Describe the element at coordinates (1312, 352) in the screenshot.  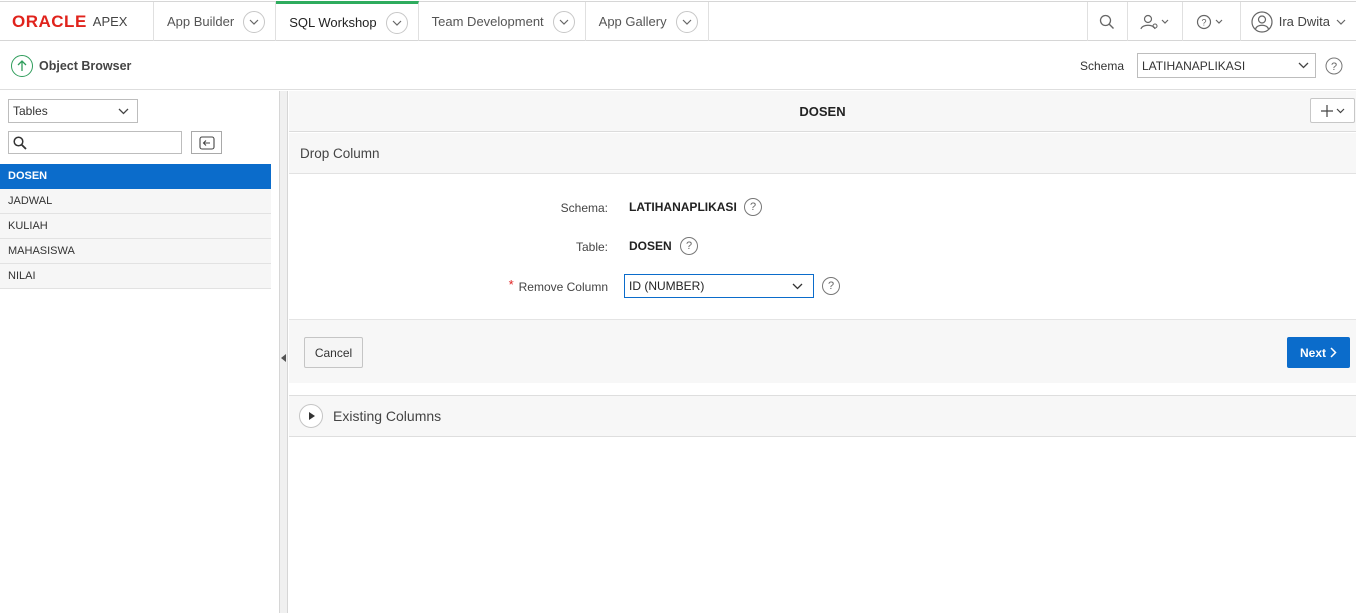
I see `next-button-label: Next` at that location.